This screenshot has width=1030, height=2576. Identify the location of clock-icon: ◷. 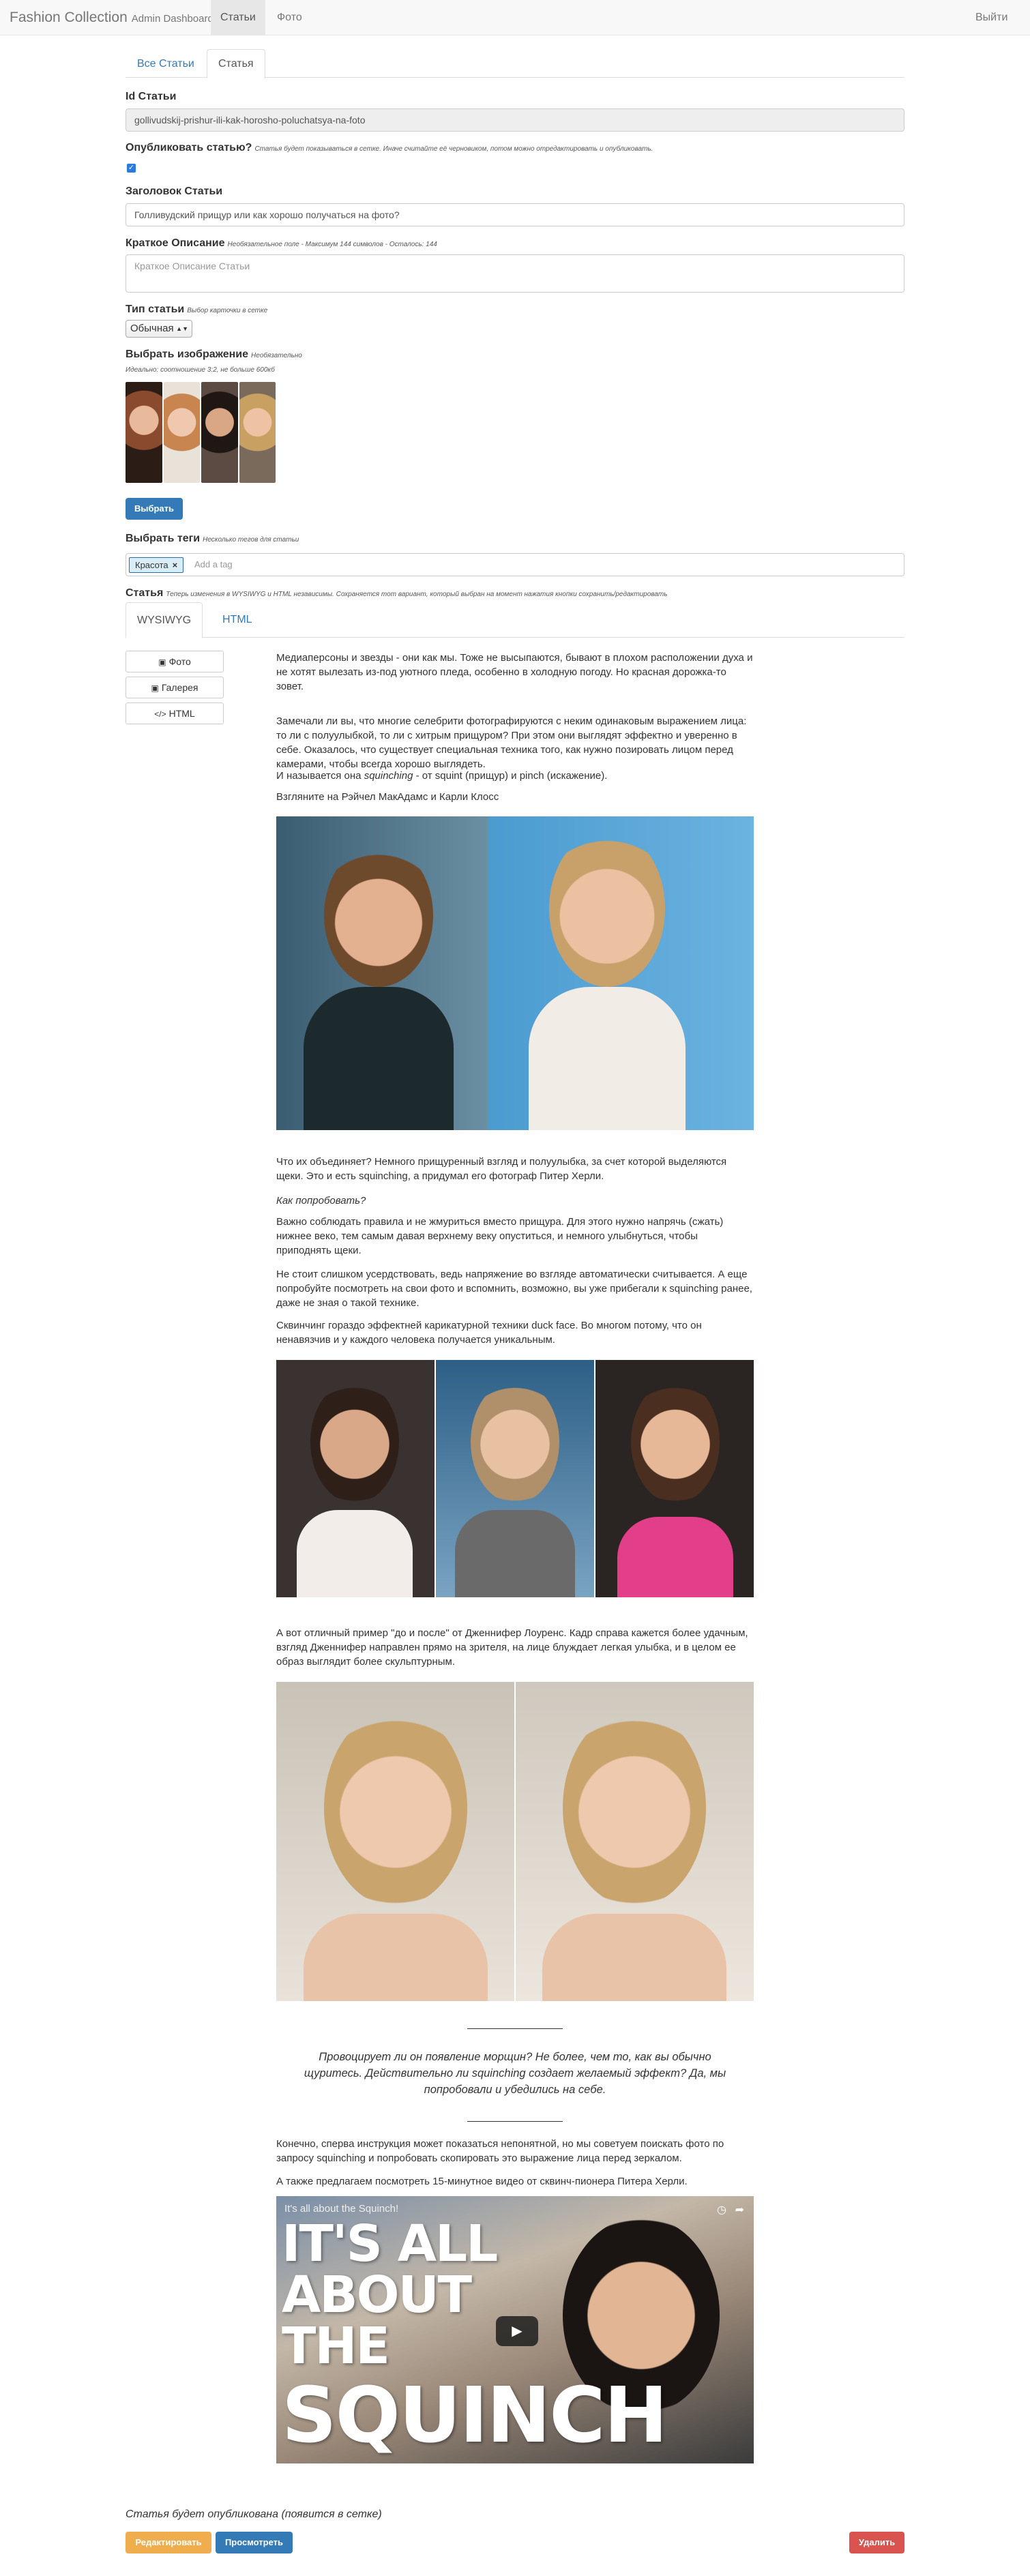
(721, 2210).